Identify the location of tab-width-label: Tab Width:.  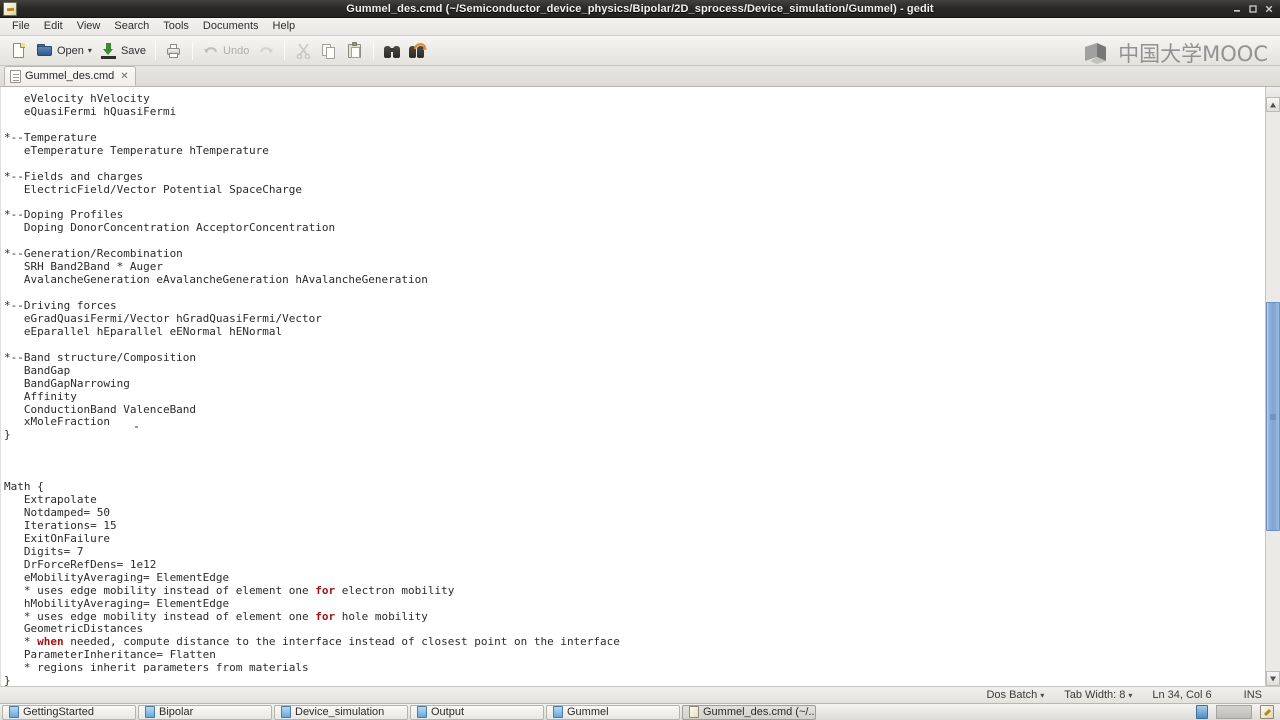
(1090, 695).